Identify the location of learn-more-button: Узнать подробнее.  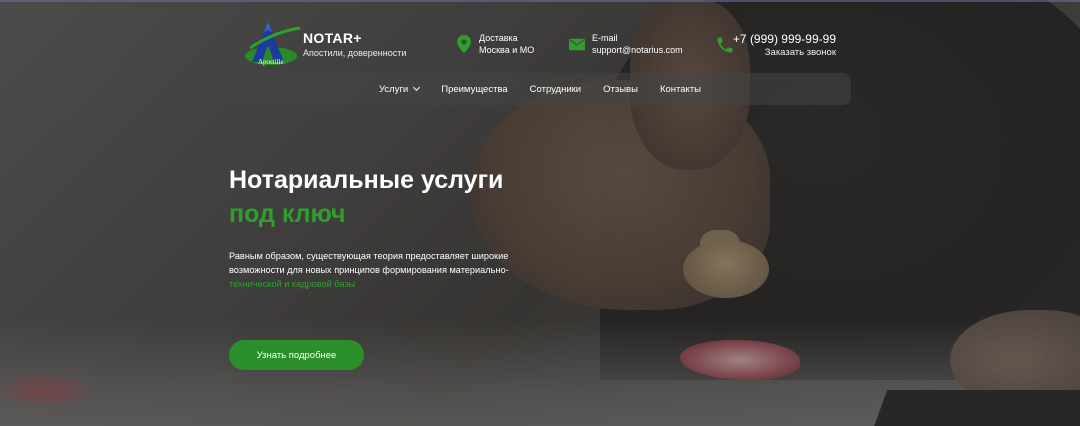
(296, 355).